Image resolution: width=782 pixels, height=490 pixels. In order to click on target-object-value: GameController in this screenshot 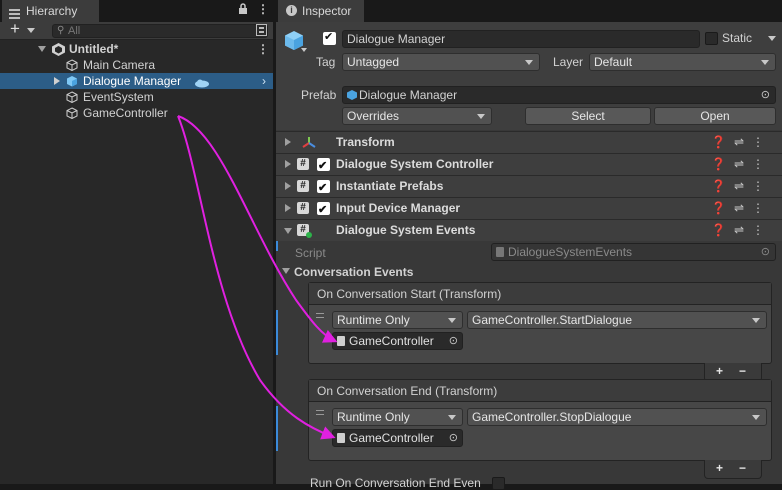, I will do `click(391, 341)`.